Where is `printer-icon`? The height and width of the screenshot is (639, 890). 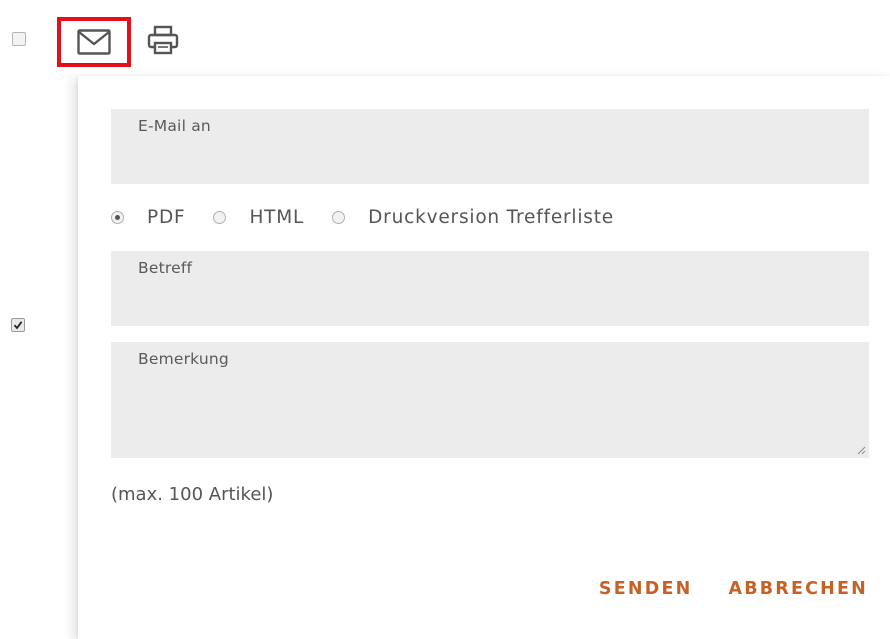 printer-icon is located at coordinates (163, 40).